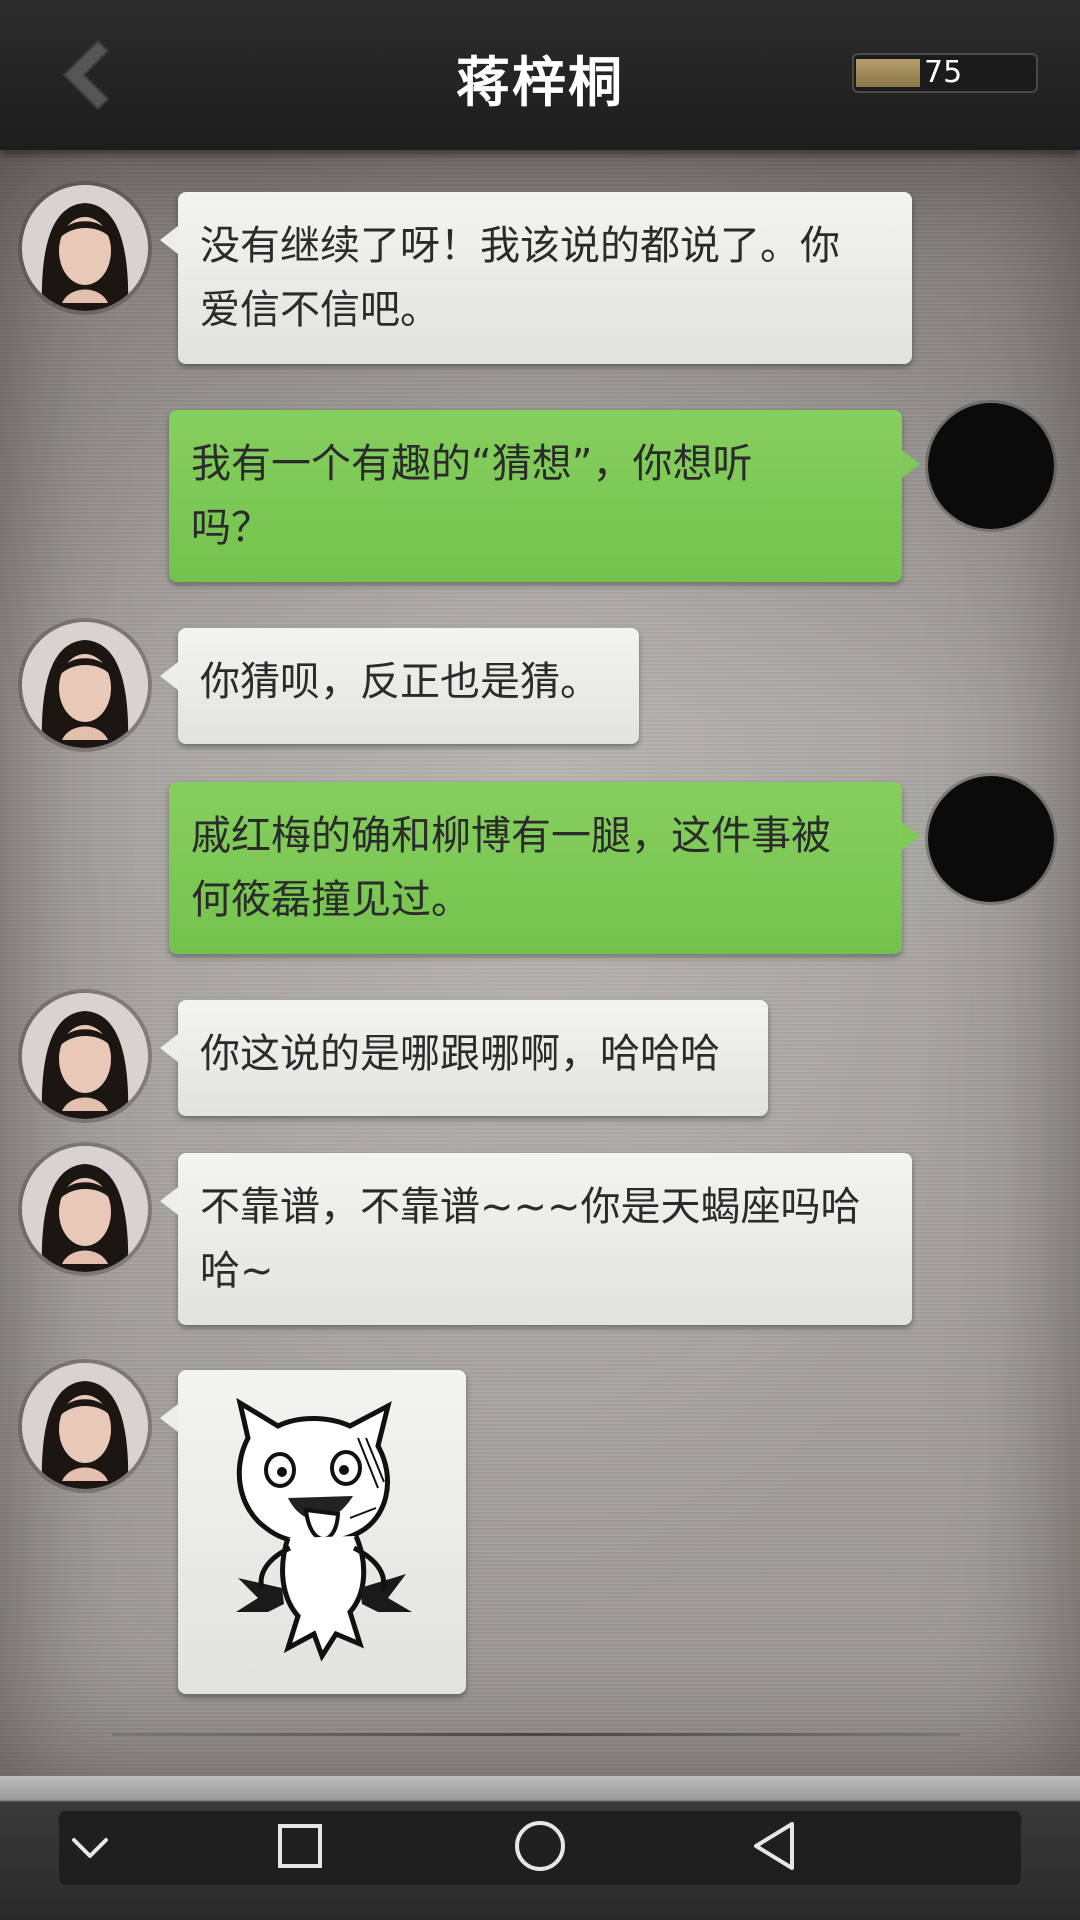  I want to click on message-bubble-received: 你猜呗，反正也是猜。, so click(399, 686).